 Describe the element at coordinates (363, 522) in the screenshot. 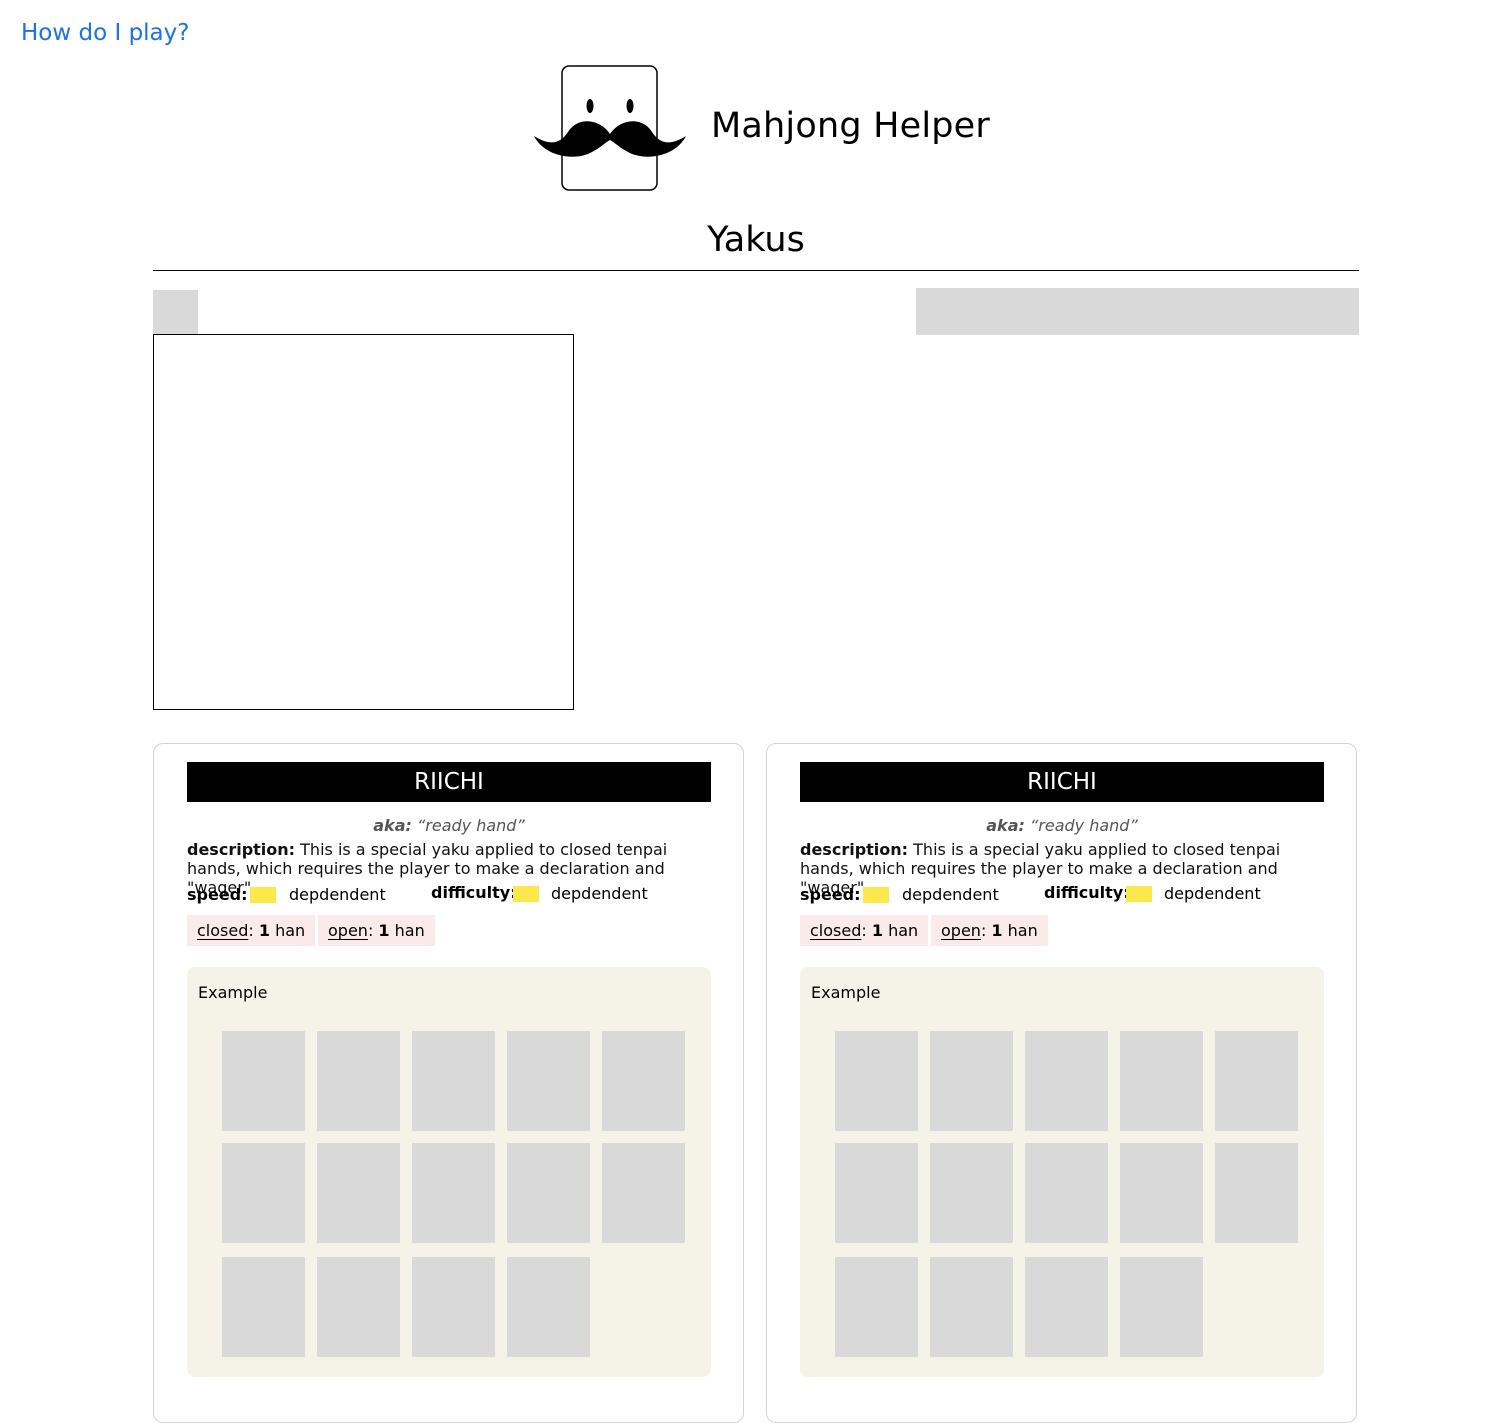

I see `filter-panel` at that location.